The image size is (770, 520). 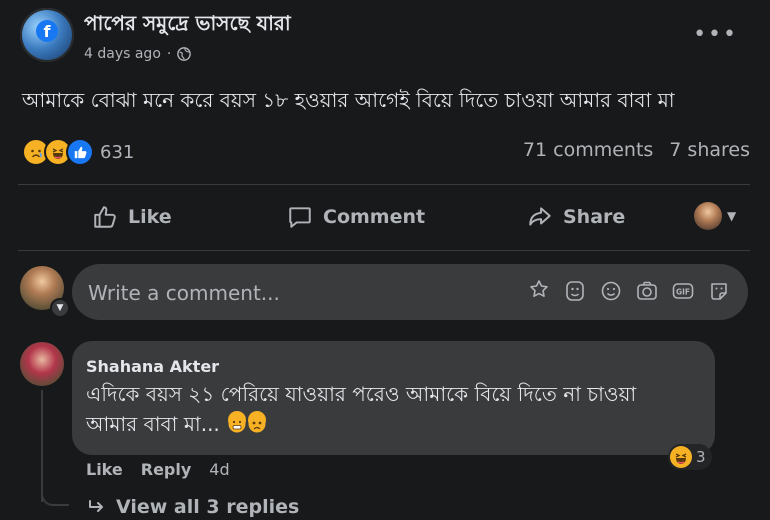 I want to click on comment-composer: GIF, so click(x=410, y=292).